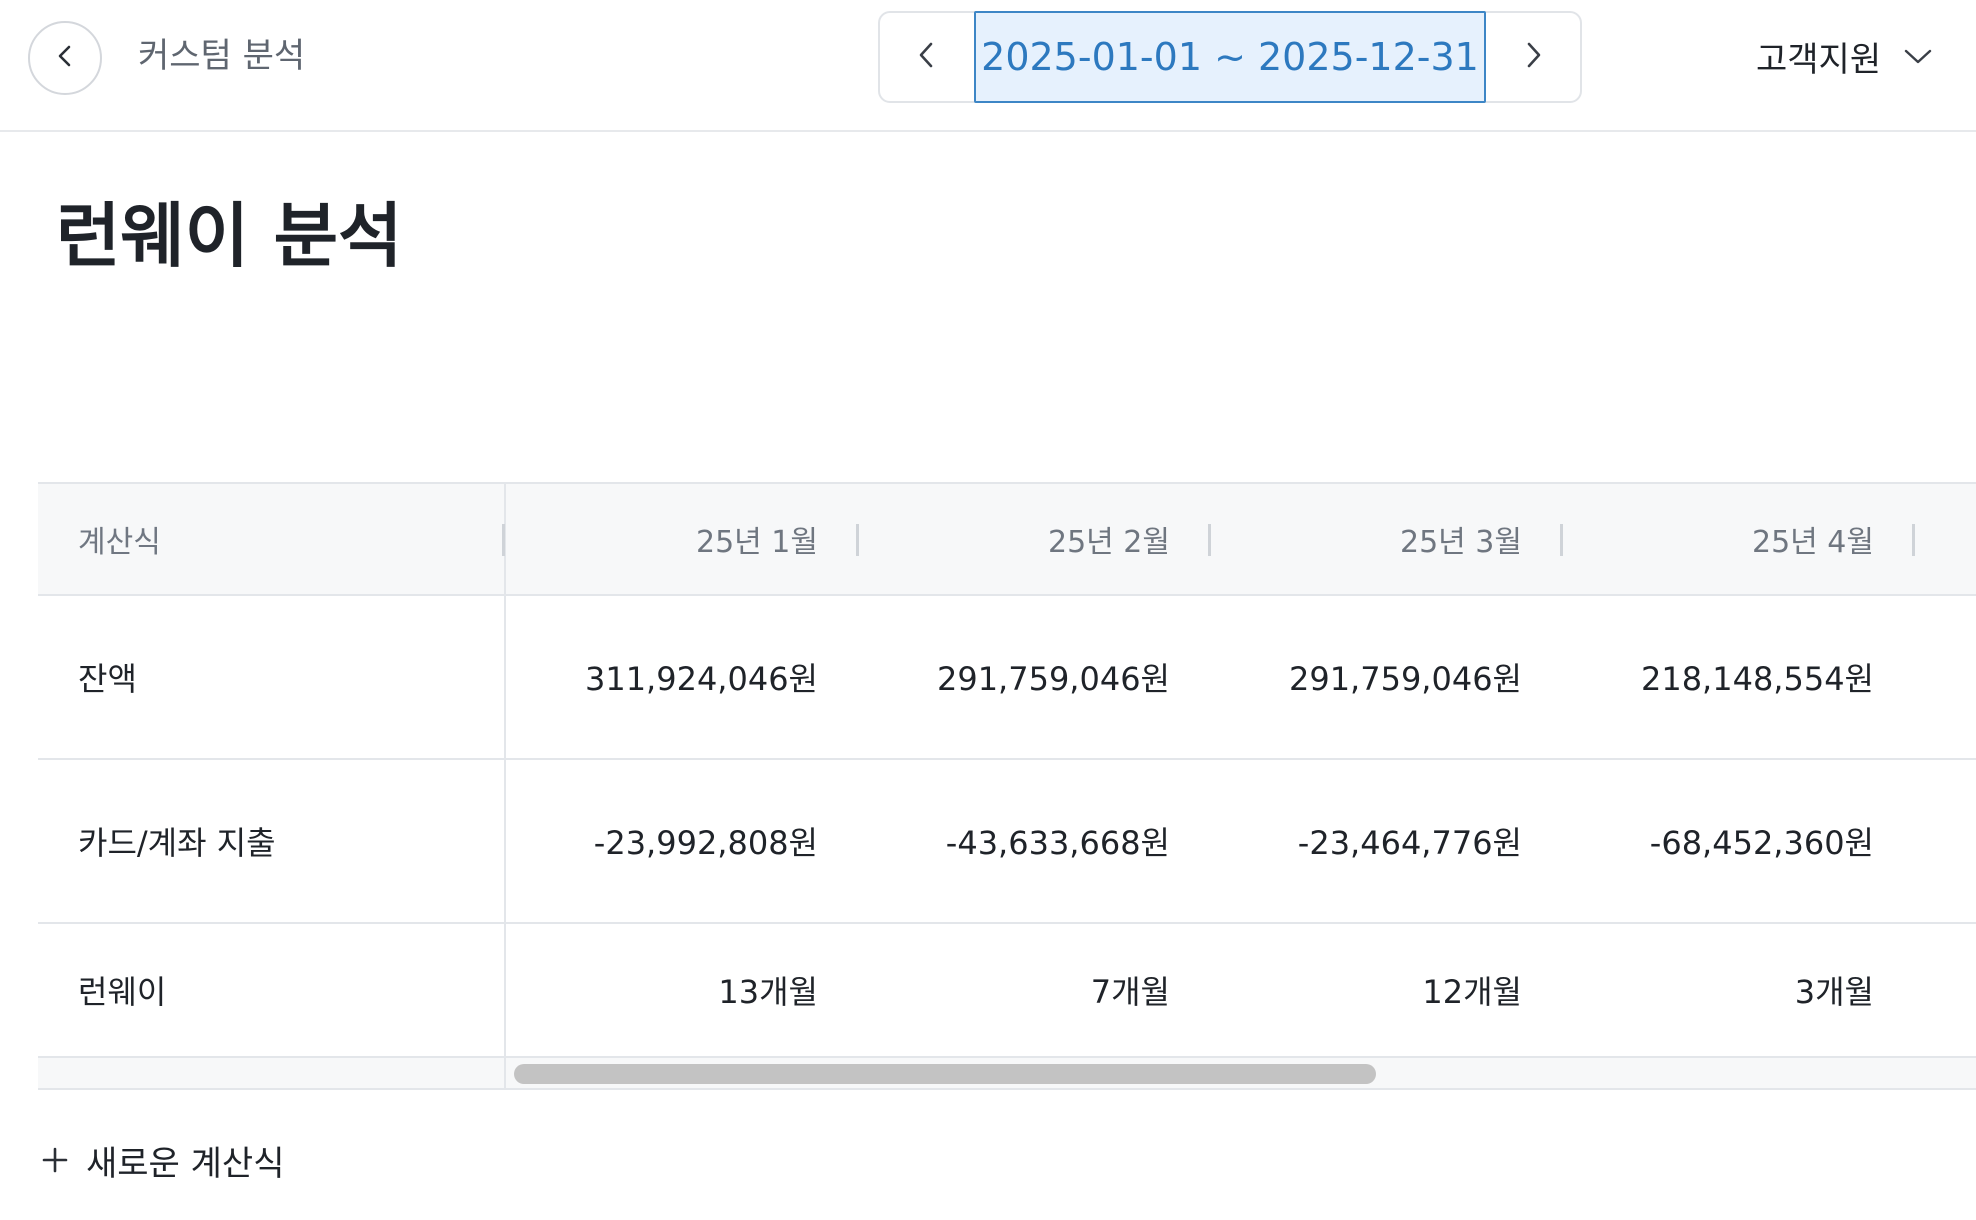  What do you see at coordinates (1757, 679) in the screenshot?
I see `table-cell: 218,148,554원` at bounding box center [1757, 679].